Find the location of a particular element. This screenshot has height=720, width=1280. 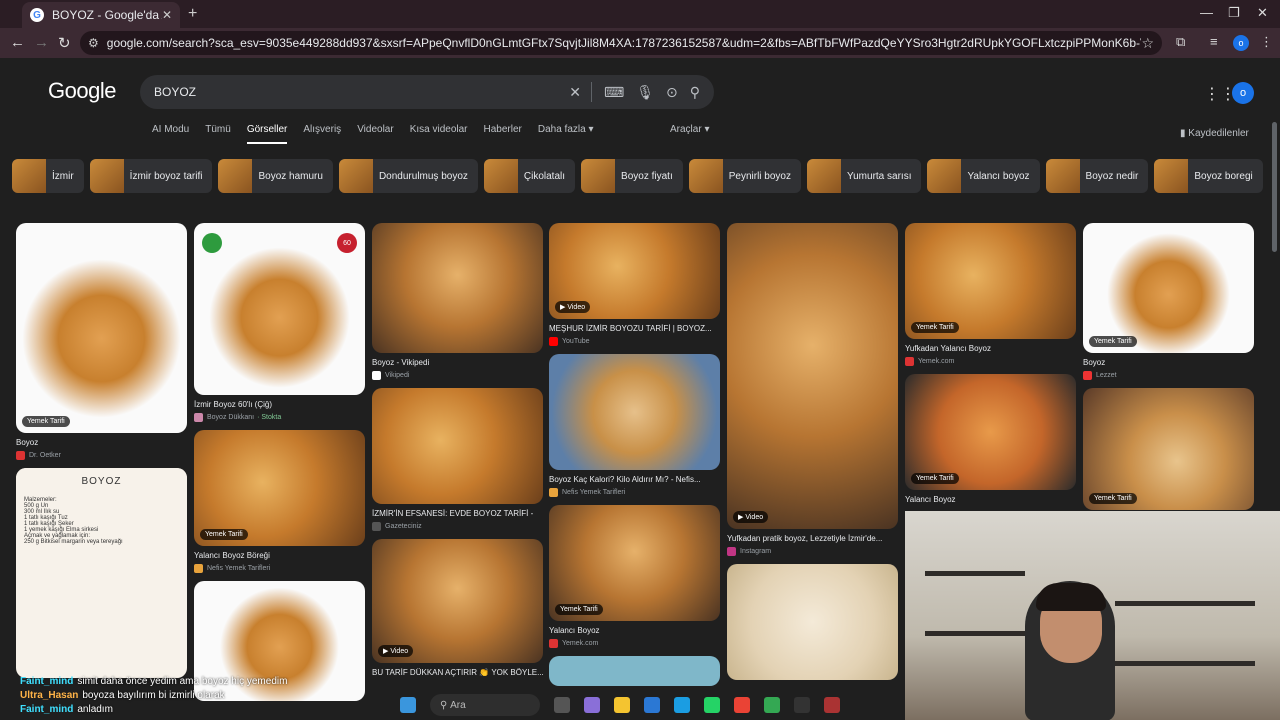

chip: Boyoz nedir is located at coordinates (1097, 176).